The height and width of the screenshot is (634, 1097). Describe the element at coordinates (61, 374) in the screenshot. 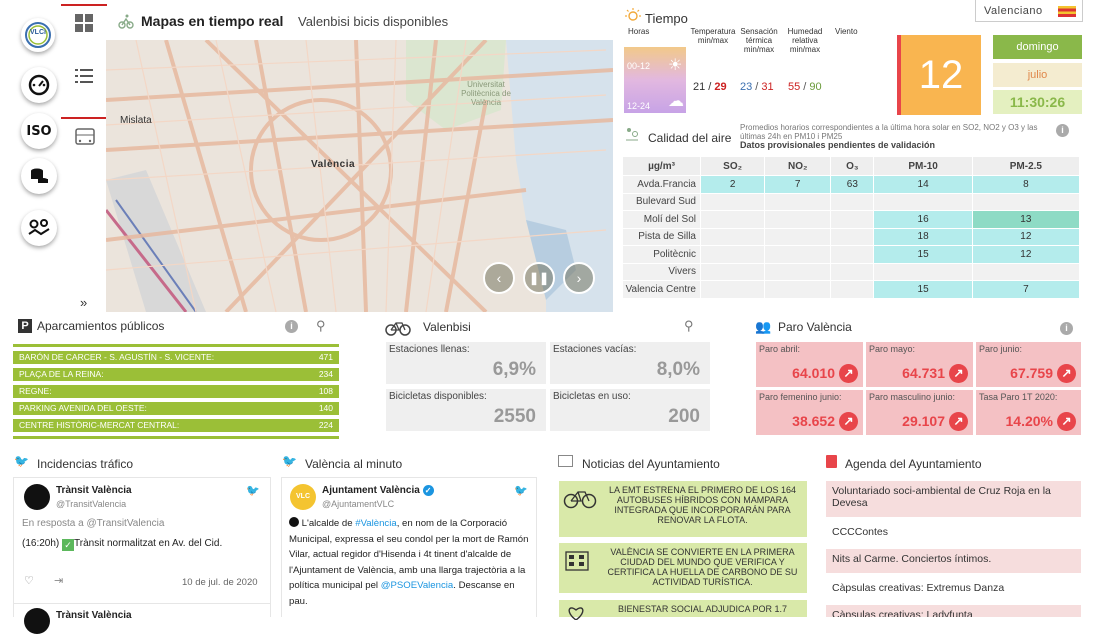

I see `parking-name: PLAÇA DE LA REINA:` at that location.